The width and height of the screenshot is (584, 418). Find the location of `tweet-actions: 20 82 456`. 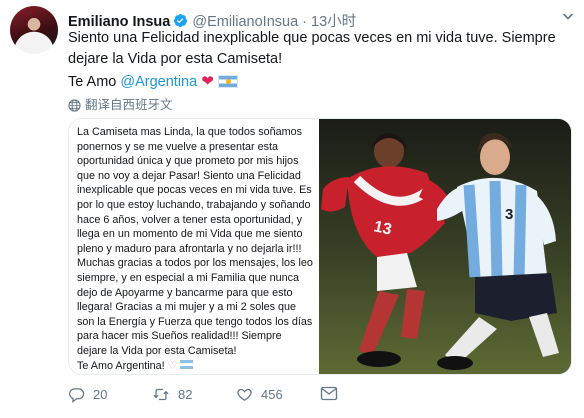

tweet-actions: 20 82 456 is located at coordinates (326, 396).